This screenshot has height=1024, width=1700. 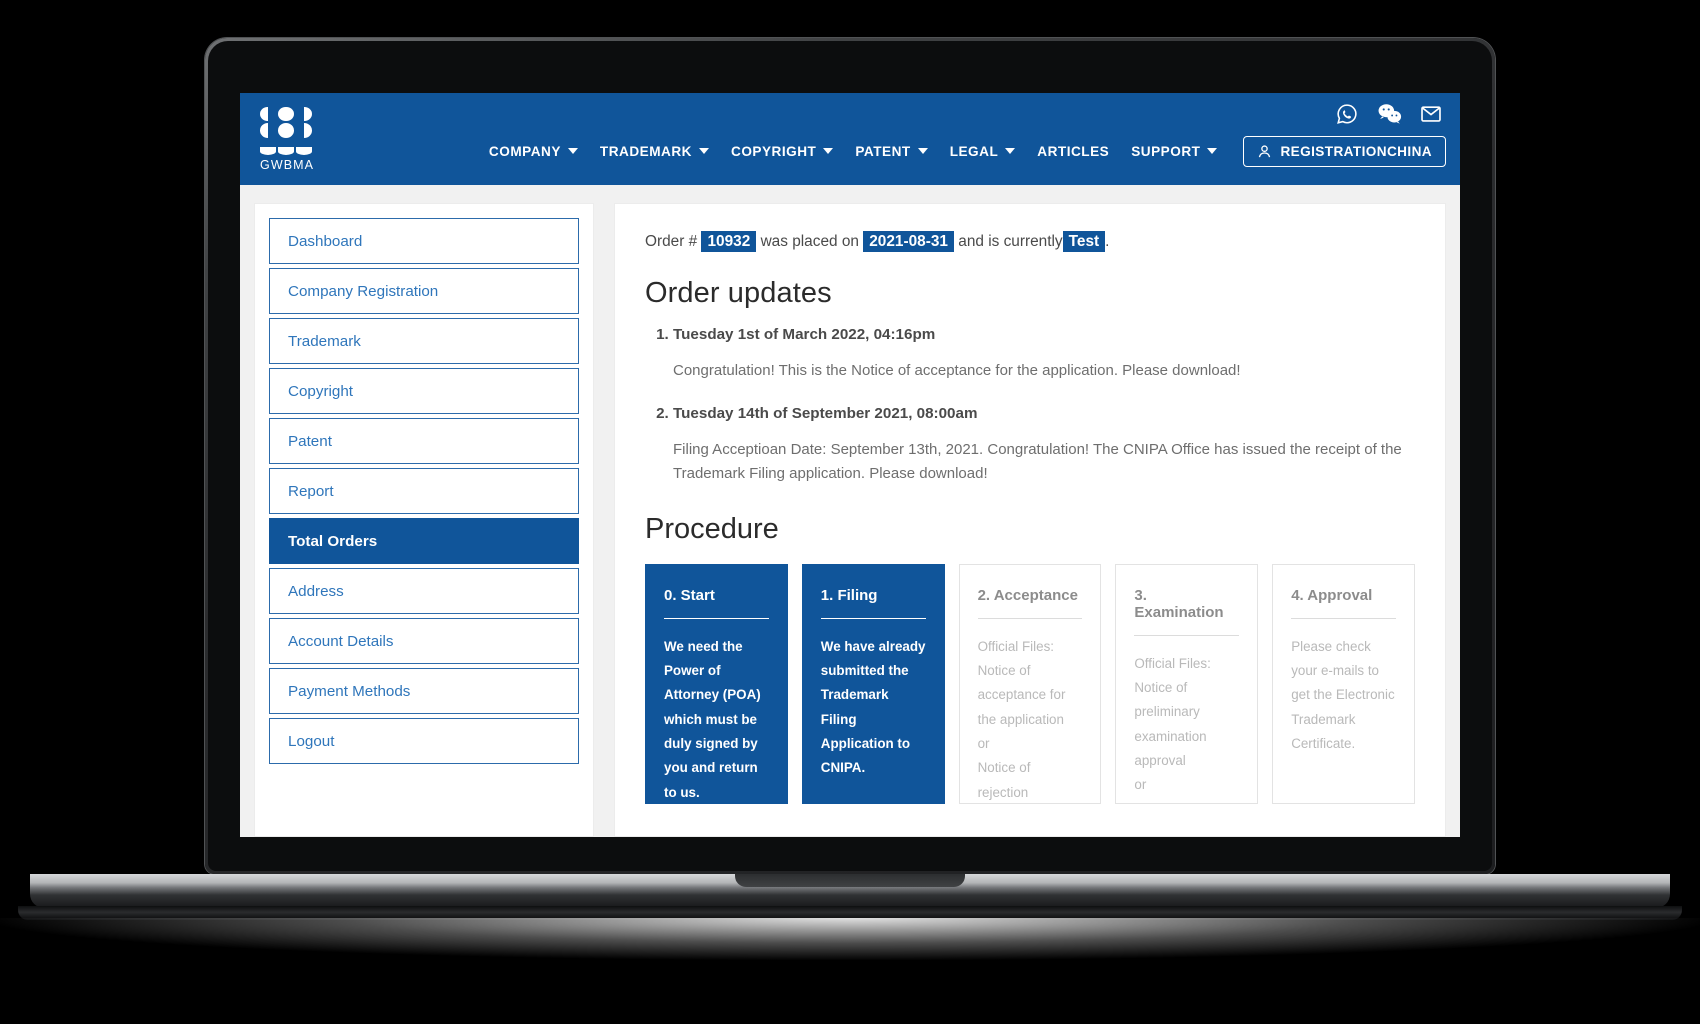 I want to click on nav-item-copyright: COPYRIGHT, so click(x=782, y=151).